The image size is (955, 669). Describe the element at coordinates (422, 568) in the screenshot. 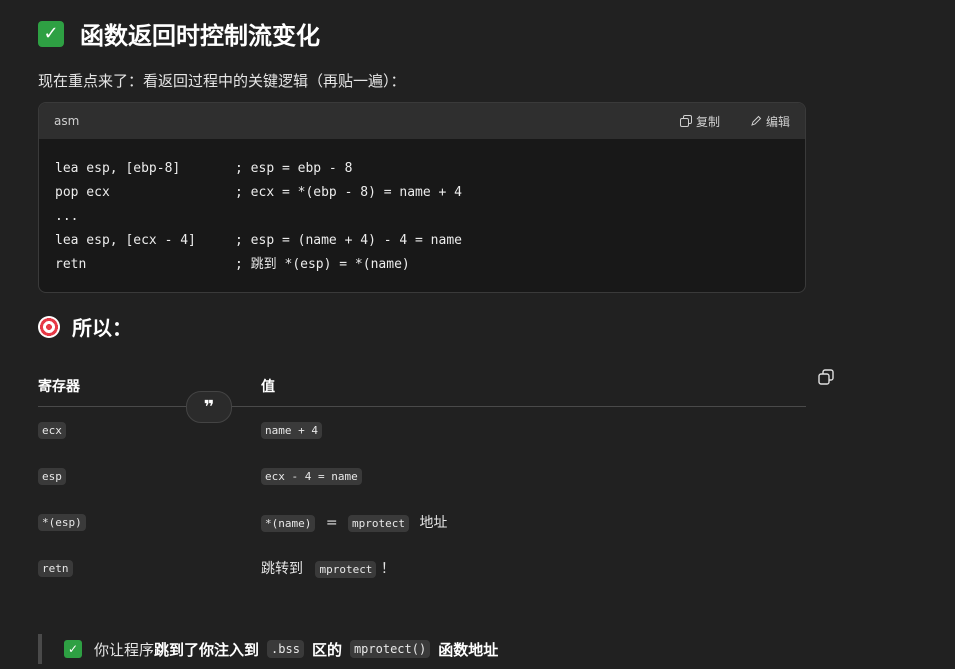

I see `table-row: retn 跳转到 mprotect ！` at that location.